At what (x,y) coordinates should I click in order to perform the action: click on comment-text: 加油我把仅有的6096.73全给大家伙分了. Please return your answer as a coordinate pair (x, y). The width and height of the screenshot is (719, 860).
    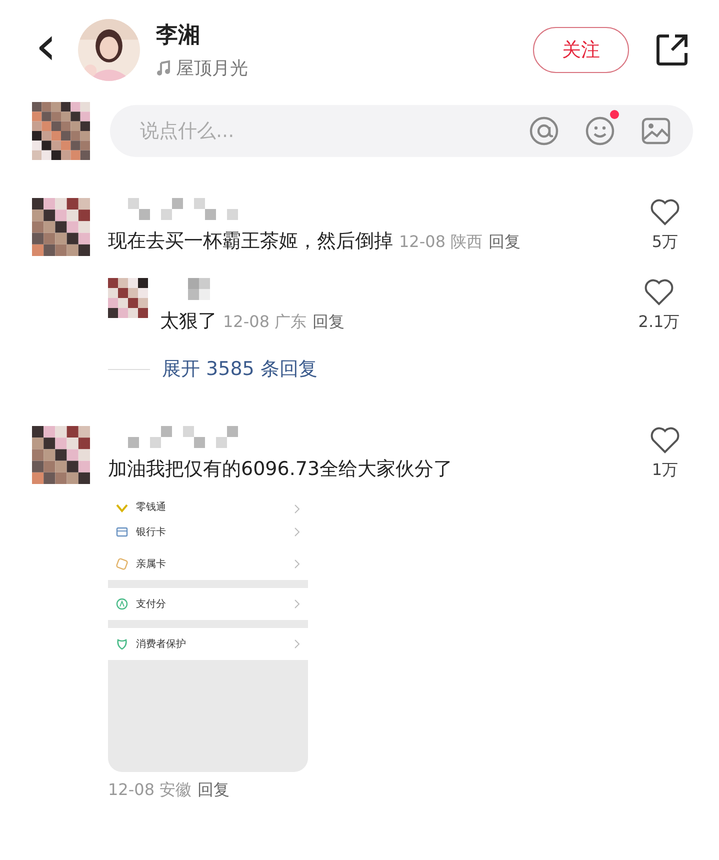
    Looking at the image, I should click on (280, 469).